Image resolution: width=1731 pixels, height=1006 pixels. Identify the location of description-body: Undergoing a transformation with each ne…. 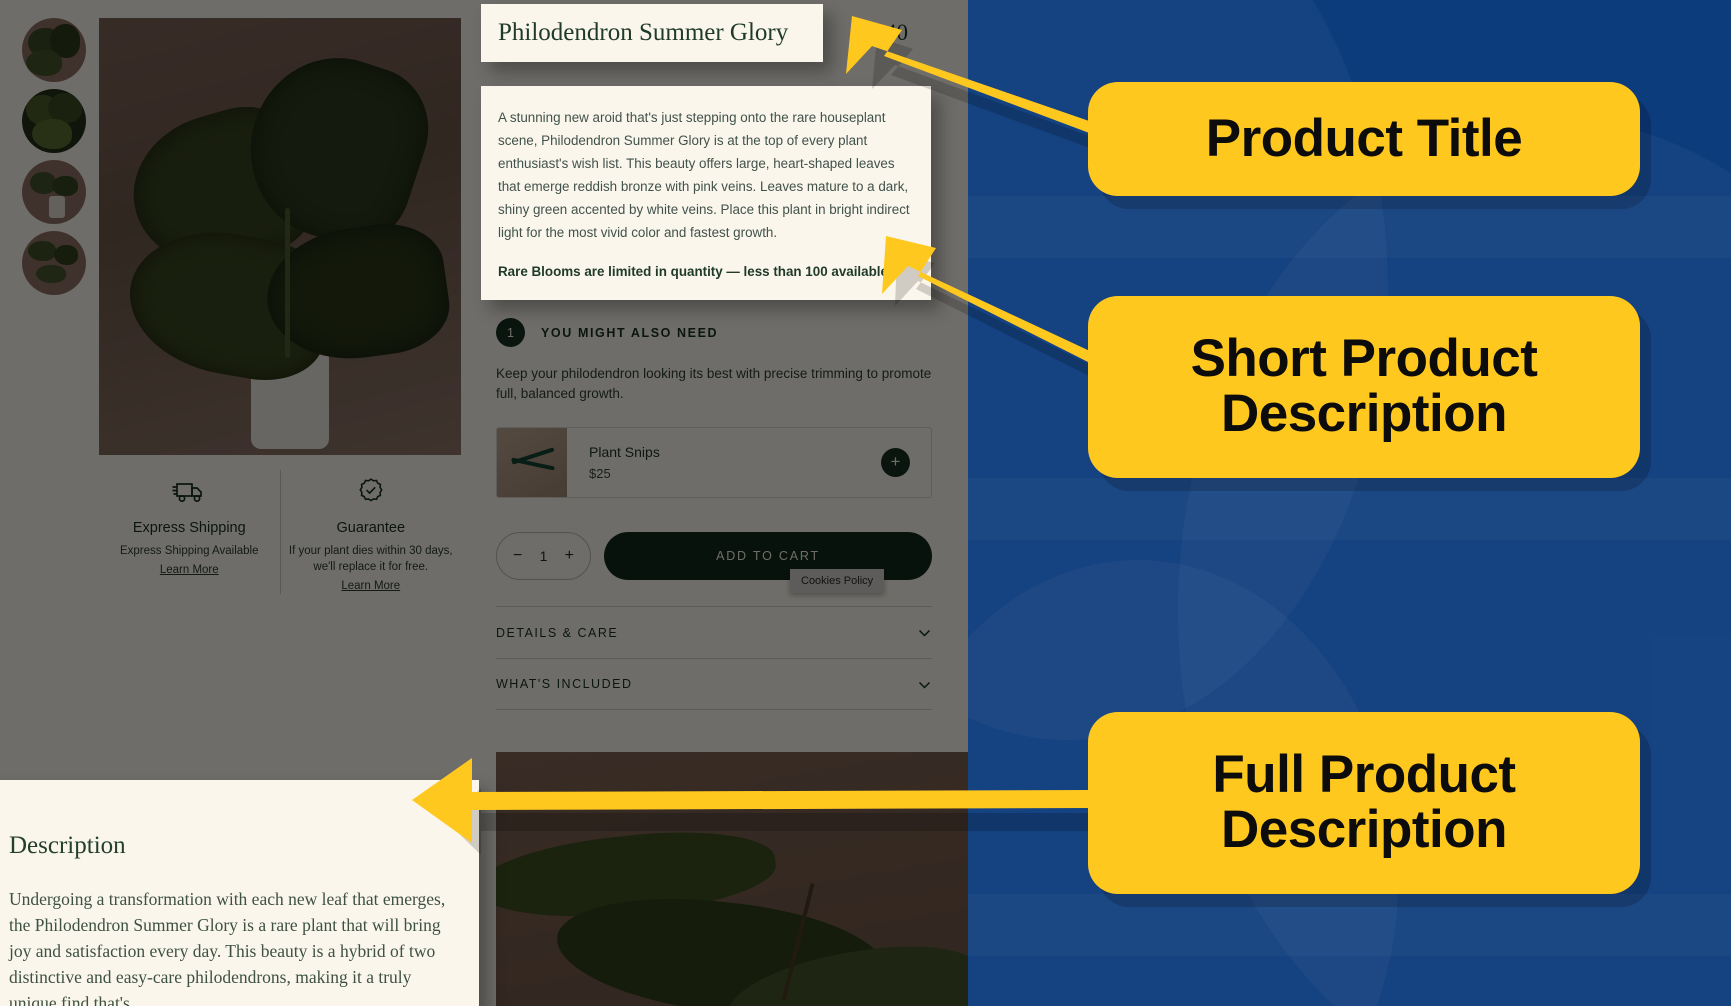
(227, 947).